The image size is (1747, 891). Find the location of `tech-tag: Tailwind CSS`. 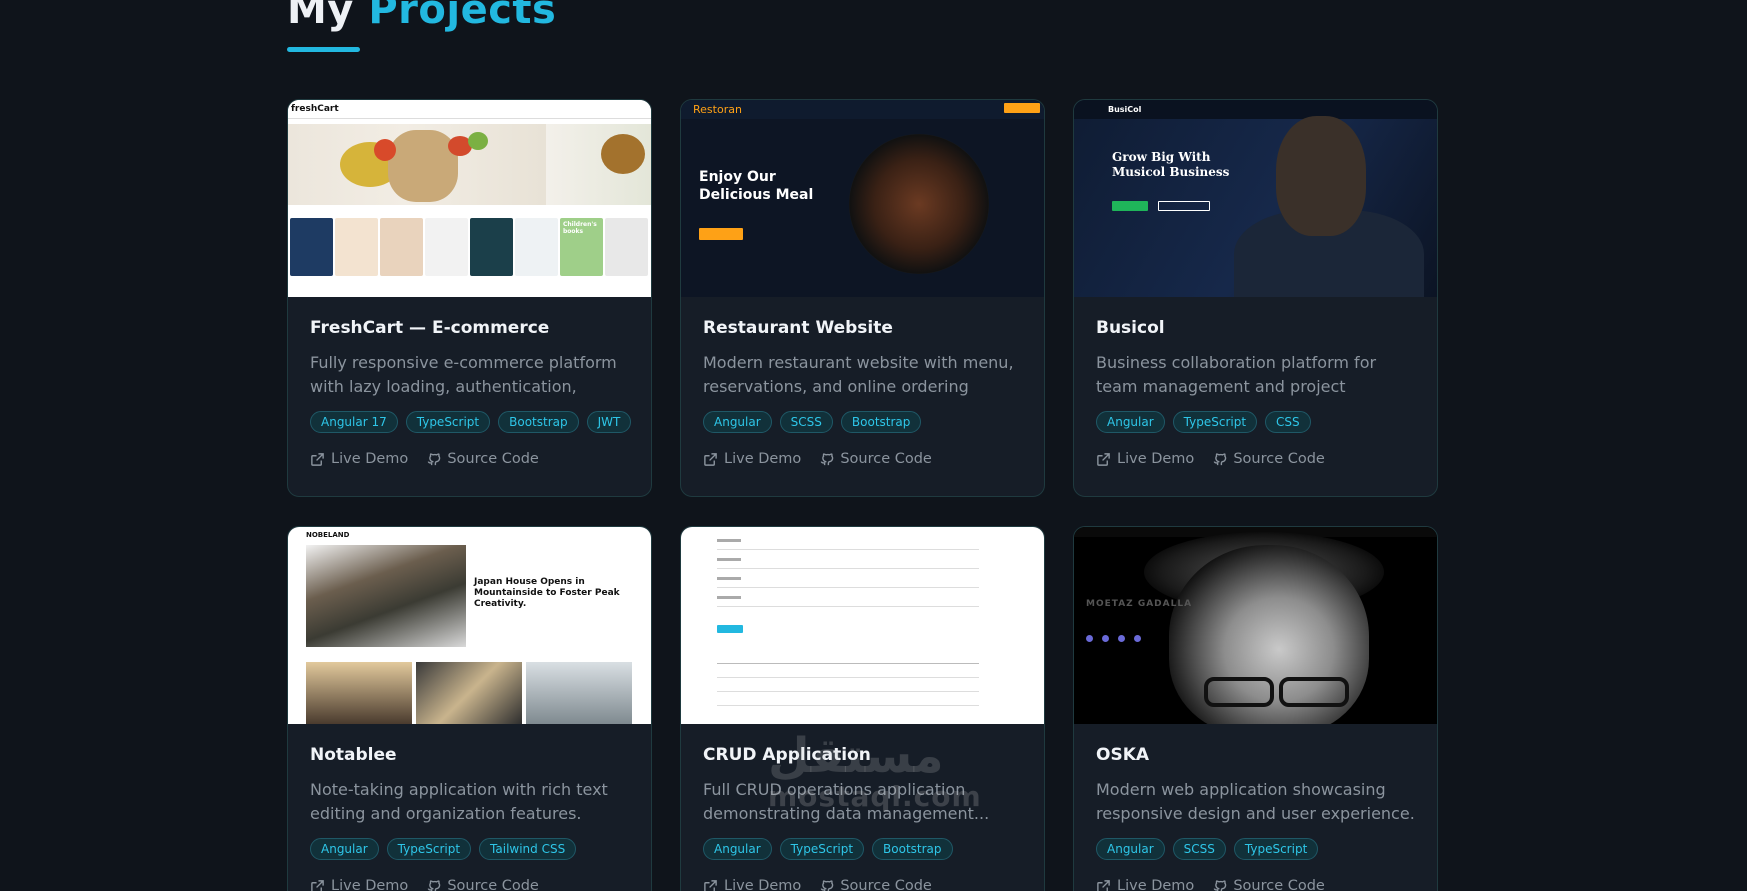

tech-tag: Tailwind CSS is located at coordinates (528, 849).